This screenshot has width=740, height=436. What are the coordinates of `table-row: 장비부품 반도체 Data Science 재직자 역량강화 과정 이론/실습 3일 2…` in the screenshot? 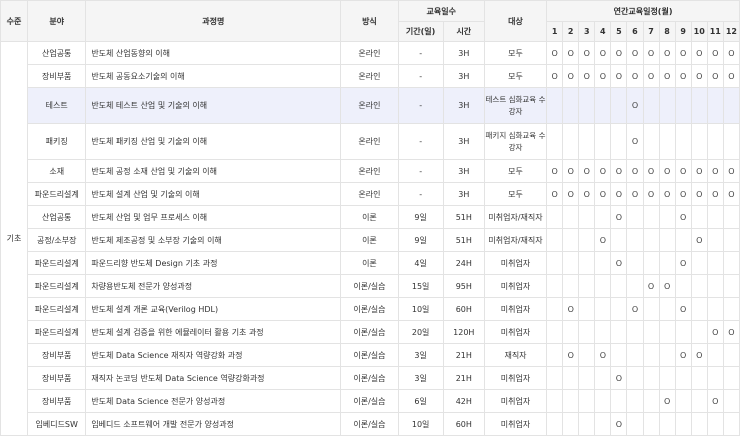 It's located at (370, 355).